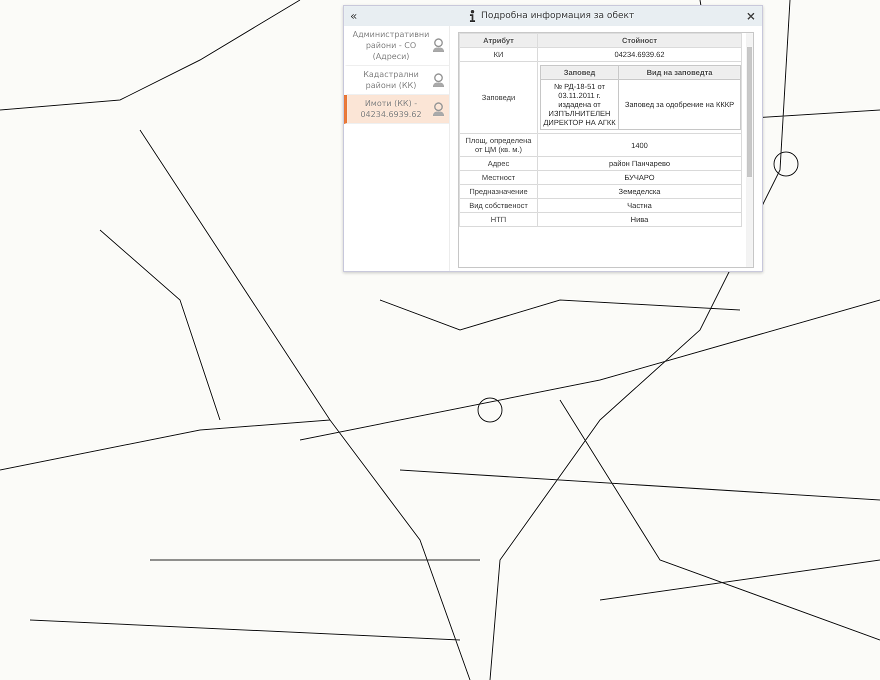 This screenshot has height=680, width=880. What do you see at coordinates (557, 16) in the screenshot?
I see `panel-title: Подробна информация за обект` at bounding box center [557, 16].